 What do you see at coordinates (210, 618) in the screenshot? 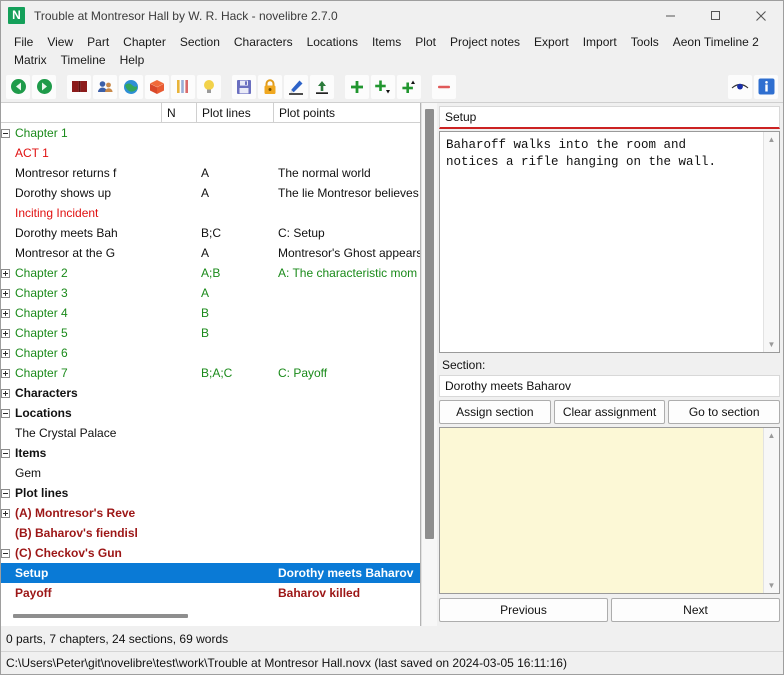
I see `tree-horizontal-scrollbar` at bounding box center [210, 618].